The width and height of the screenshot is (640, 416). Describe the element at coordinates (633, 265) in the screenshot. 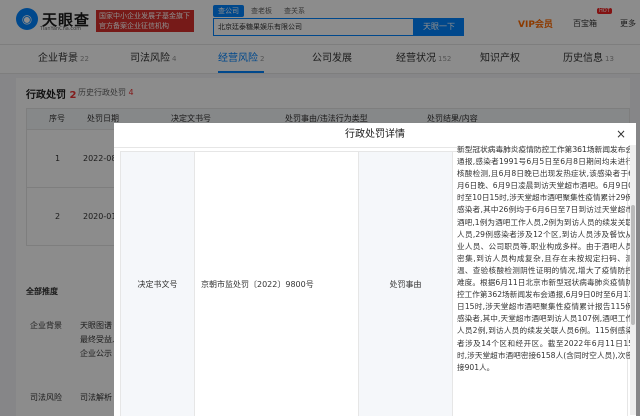

I see `scrollbar-thumb` at that location.